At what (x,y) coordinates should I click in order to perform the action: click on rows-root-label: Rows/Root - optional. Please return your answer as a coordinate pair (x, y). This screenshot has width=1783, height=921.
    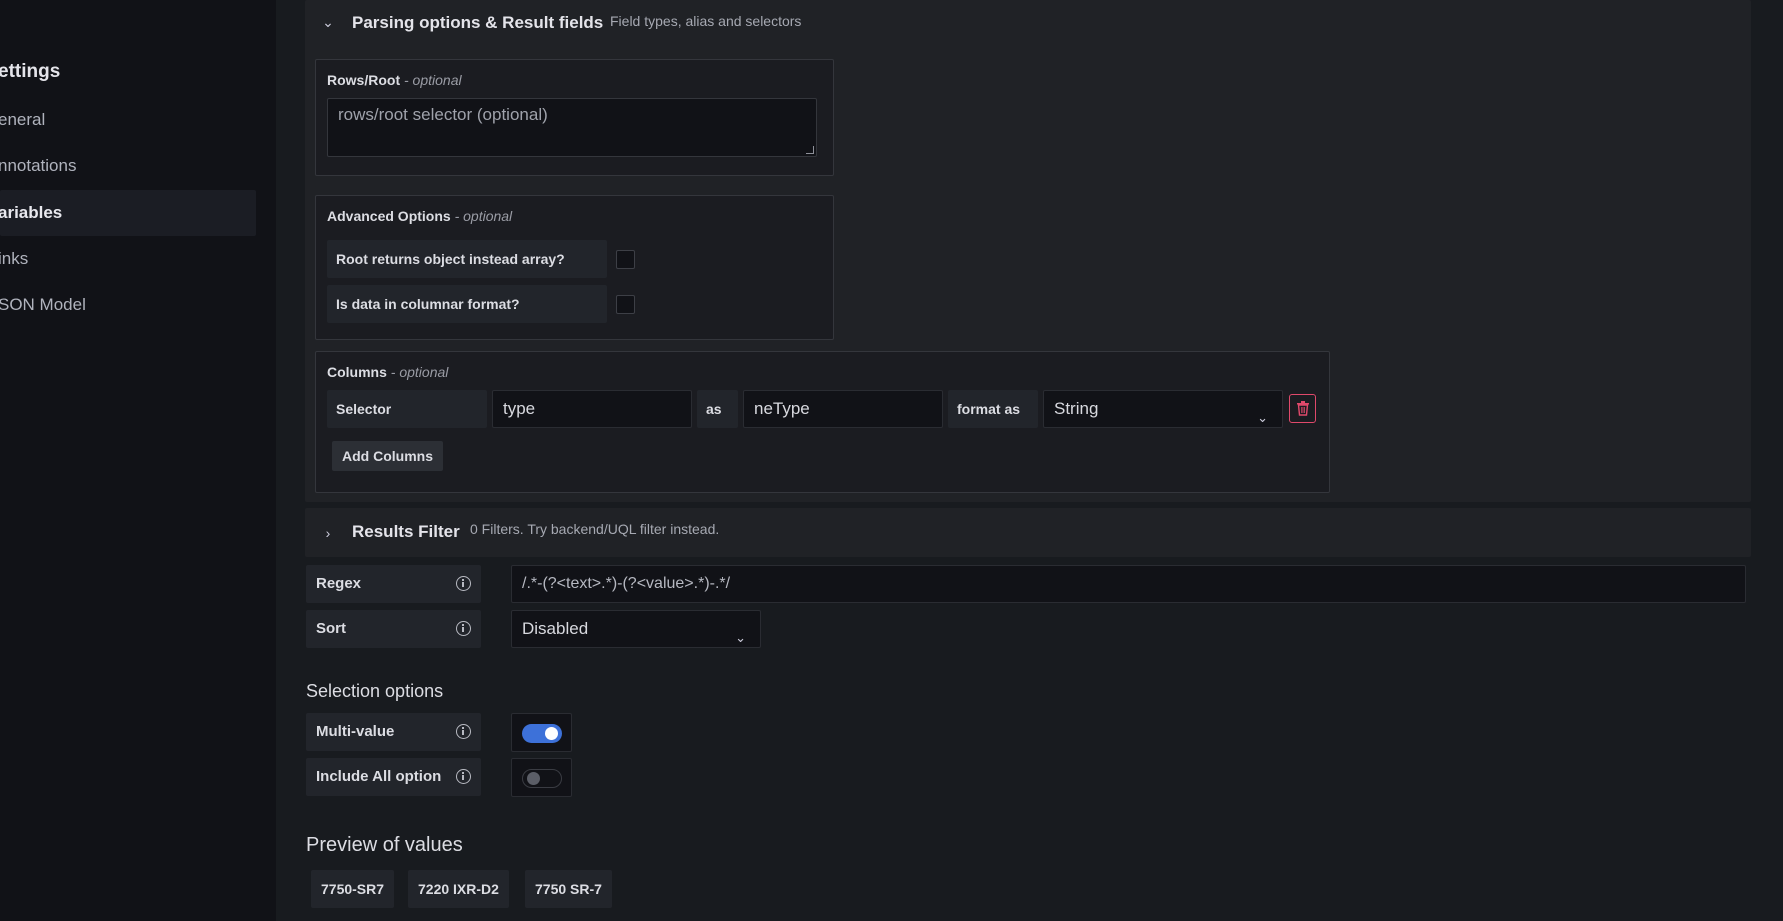
    Looking at the image, I should click on (394, 80).